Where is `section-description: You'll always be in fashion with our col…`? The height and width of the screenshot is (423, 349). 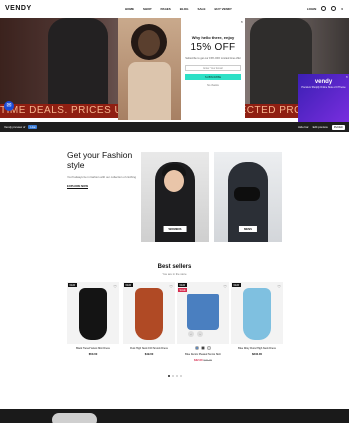
section-description: You'll always be in fashion with our col… is located at coordinates (101, 177).